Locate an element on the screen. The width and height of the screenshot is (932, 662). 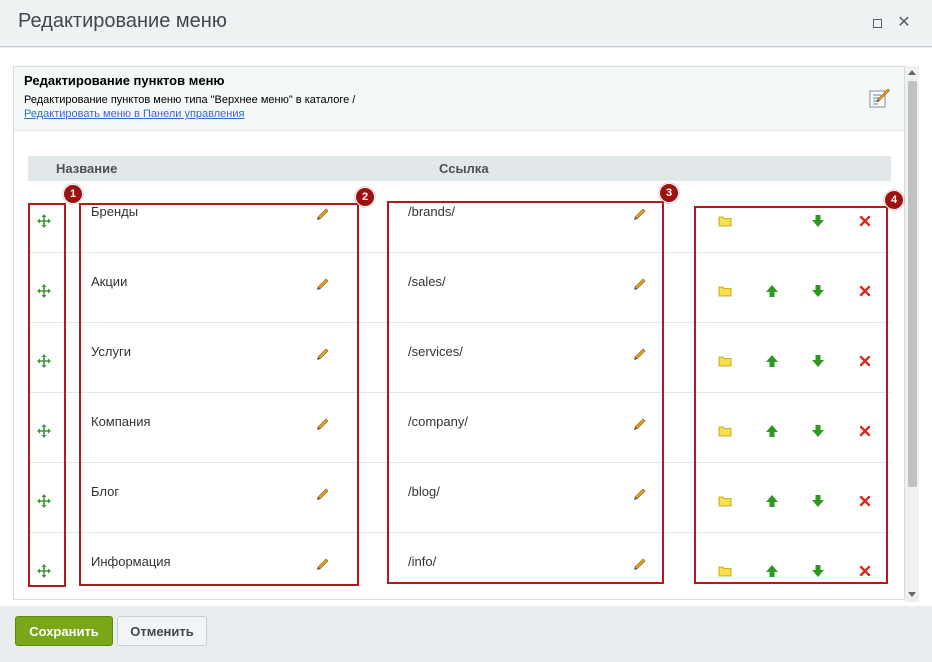
item-name: Информация is located at coordinates (131, 561).